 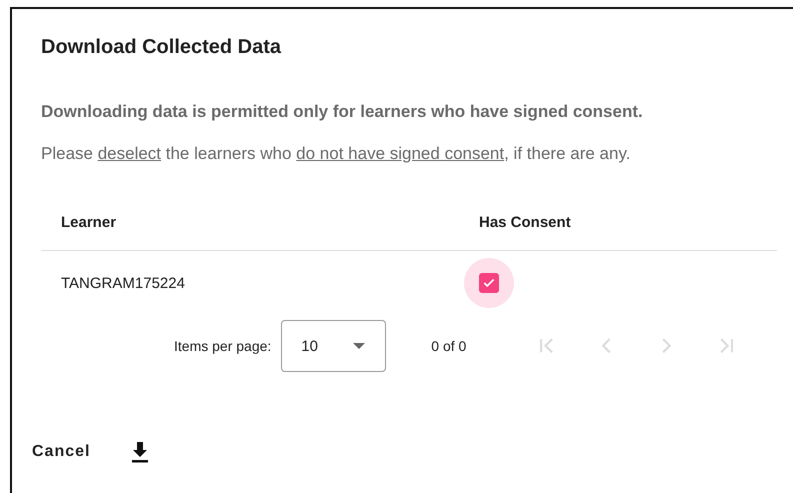 What do you see at coordinates (333, 346) in the screenshot?
I see `page-size-select: 10` at bounding box center [333, 346].